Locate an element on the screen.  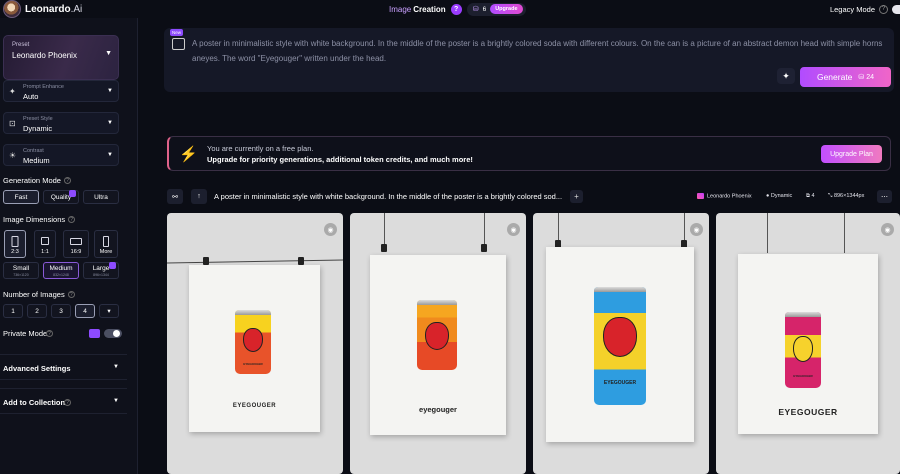
mode-fast: Fast is located at coordinates (21, 197).